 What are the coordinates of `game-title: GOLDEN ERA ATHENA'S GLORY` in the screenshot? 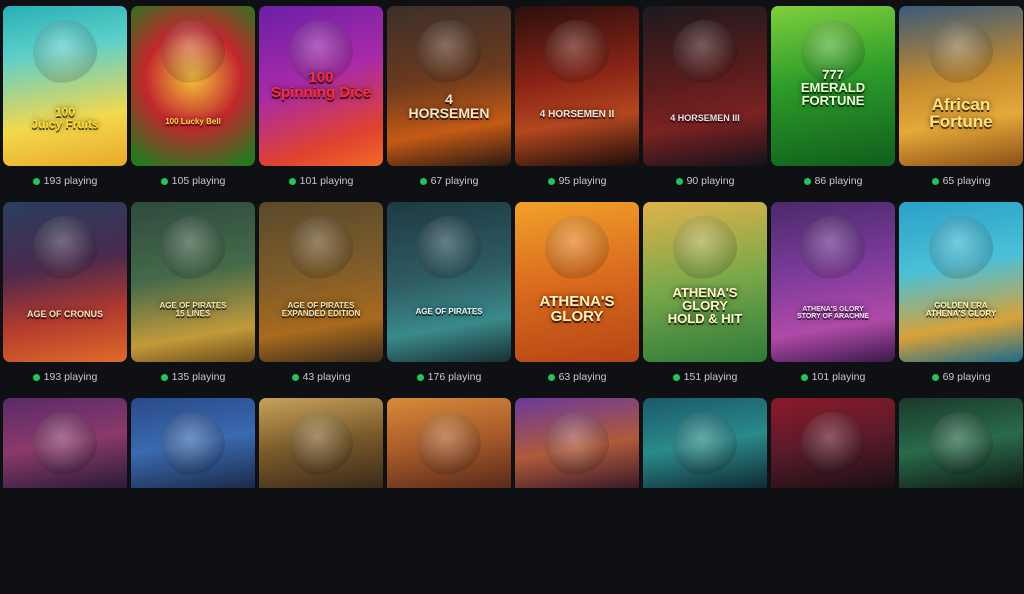 It's located at (961, 309).